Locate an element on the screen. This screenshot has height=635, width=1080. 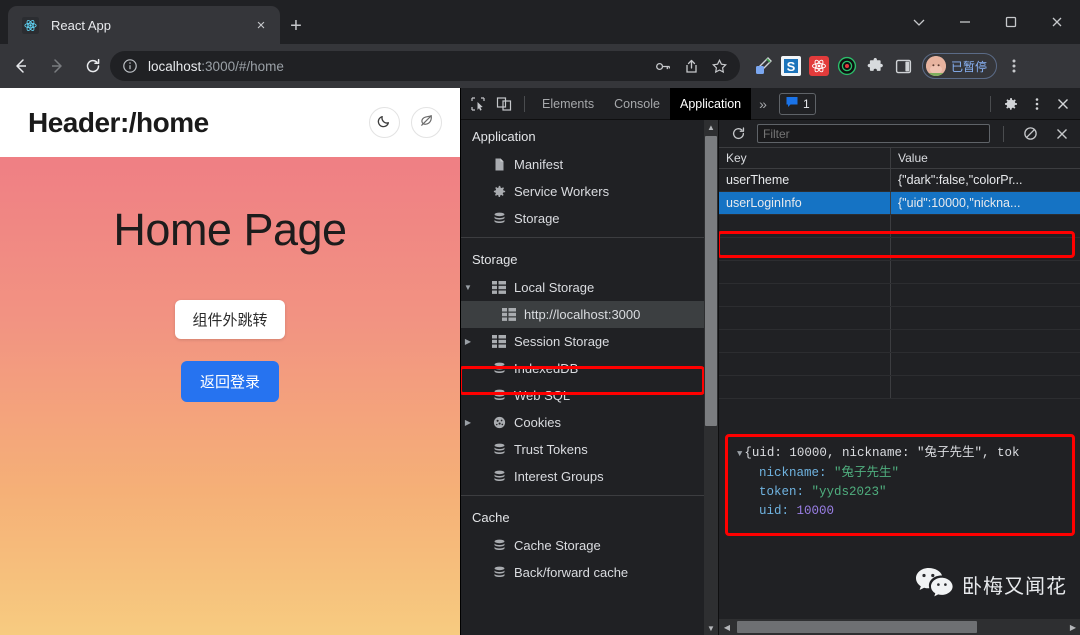
sidebar-item-session-storage: ▶ Session Storage is located at coordinates (589, 341).